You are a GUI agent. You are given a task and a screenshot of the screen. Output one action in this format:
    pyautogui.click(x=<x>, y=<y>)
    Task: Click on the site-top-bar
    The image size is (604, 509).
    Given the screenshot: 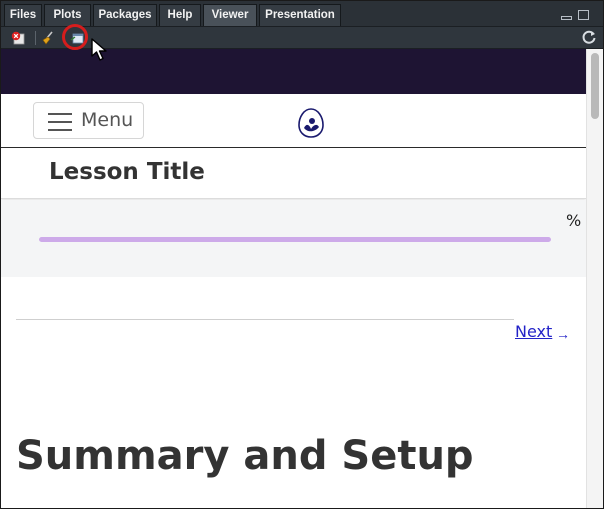 What is the action you would take?
    pyautogui.click(x=293, y=71)
    